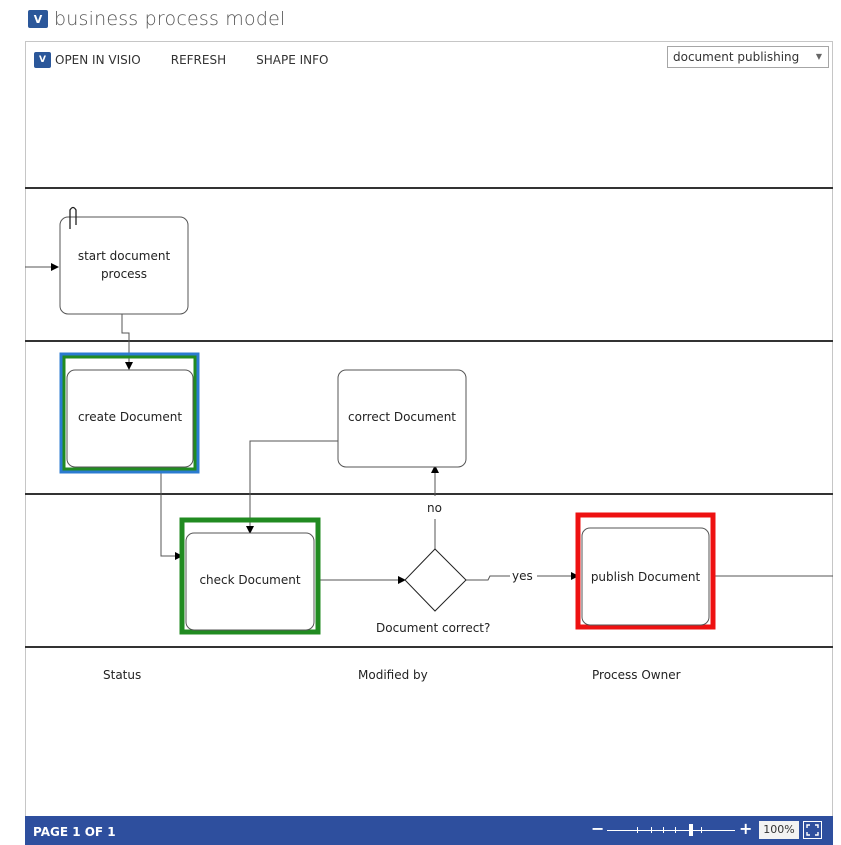  Describe the element at coordinates (250, 580) in the screenshot. I see `shape-check-text: check Document` at that location.